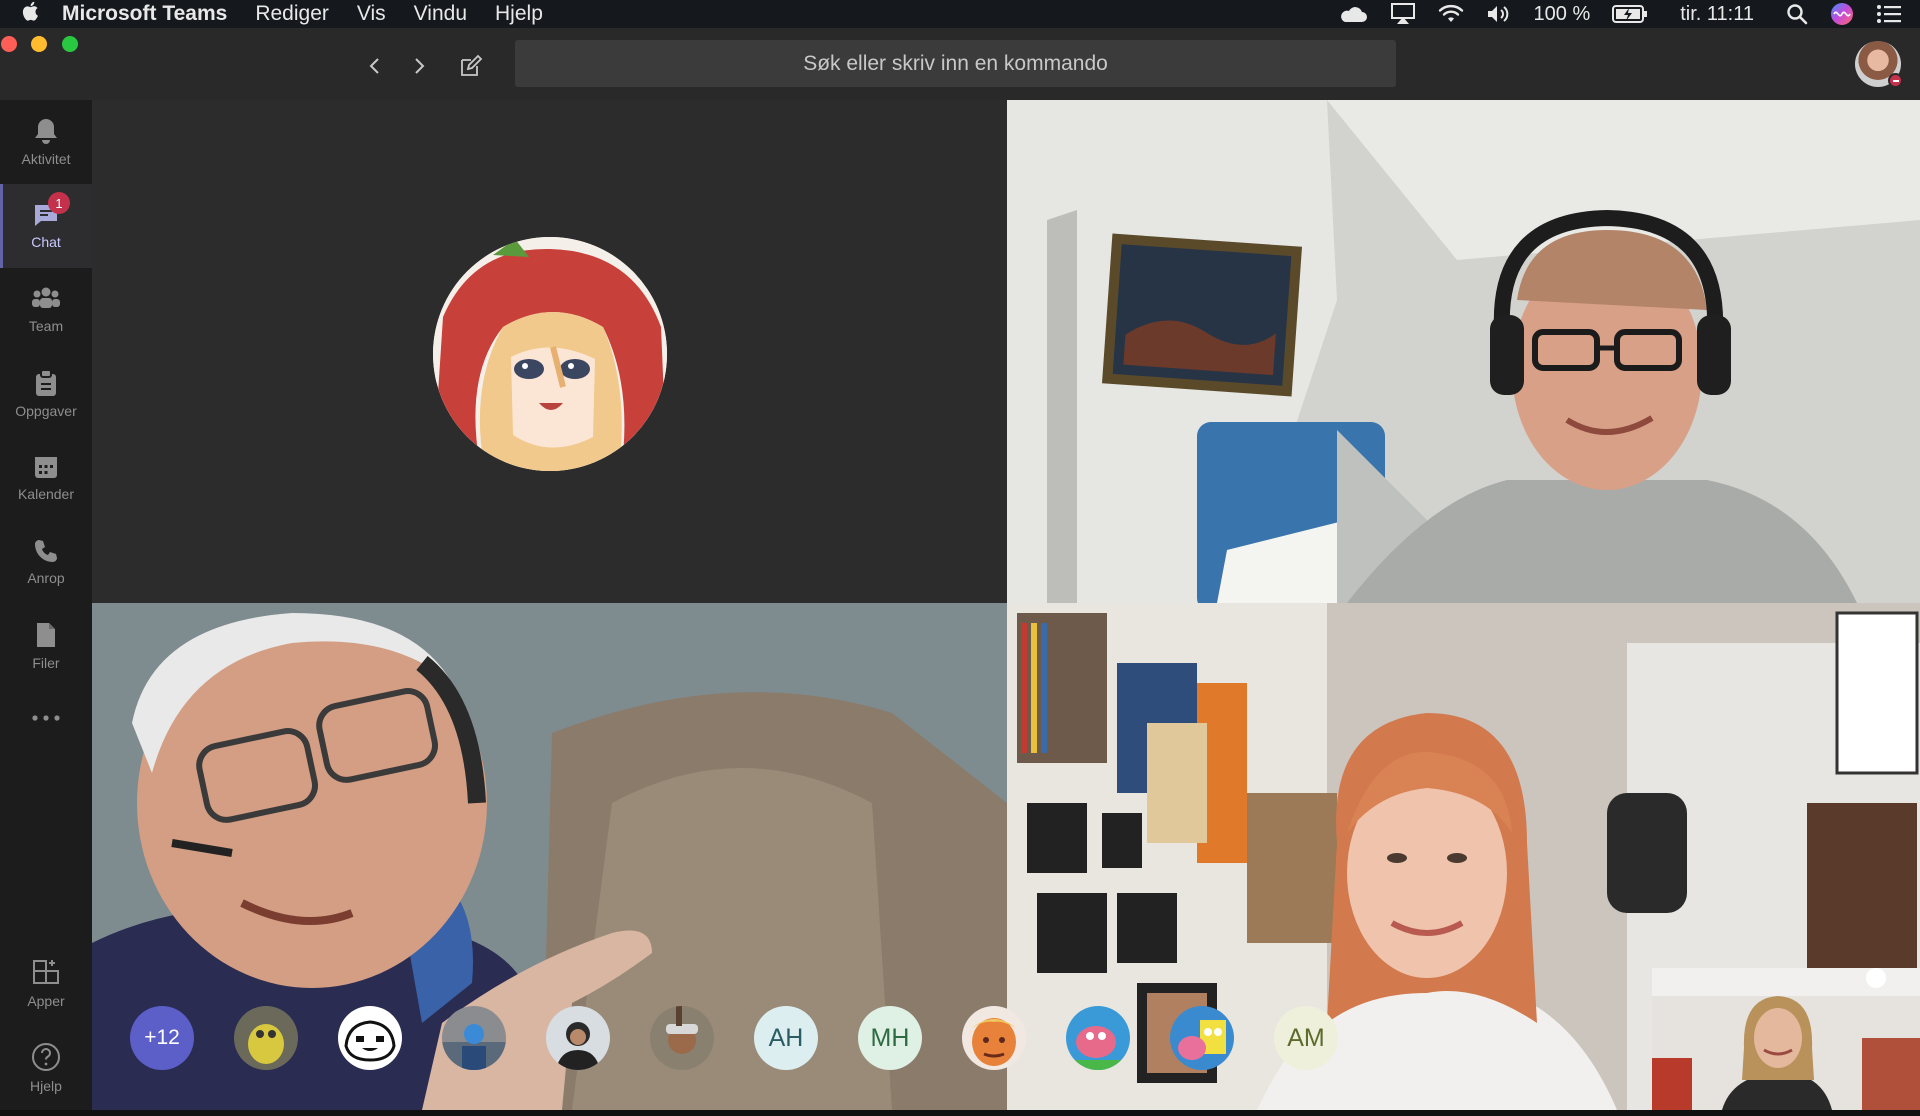  What do you see at coordinates (1895, 80) in the screenshot?
I see `presence-dnd-icon` at bounding box center [1895, 80].